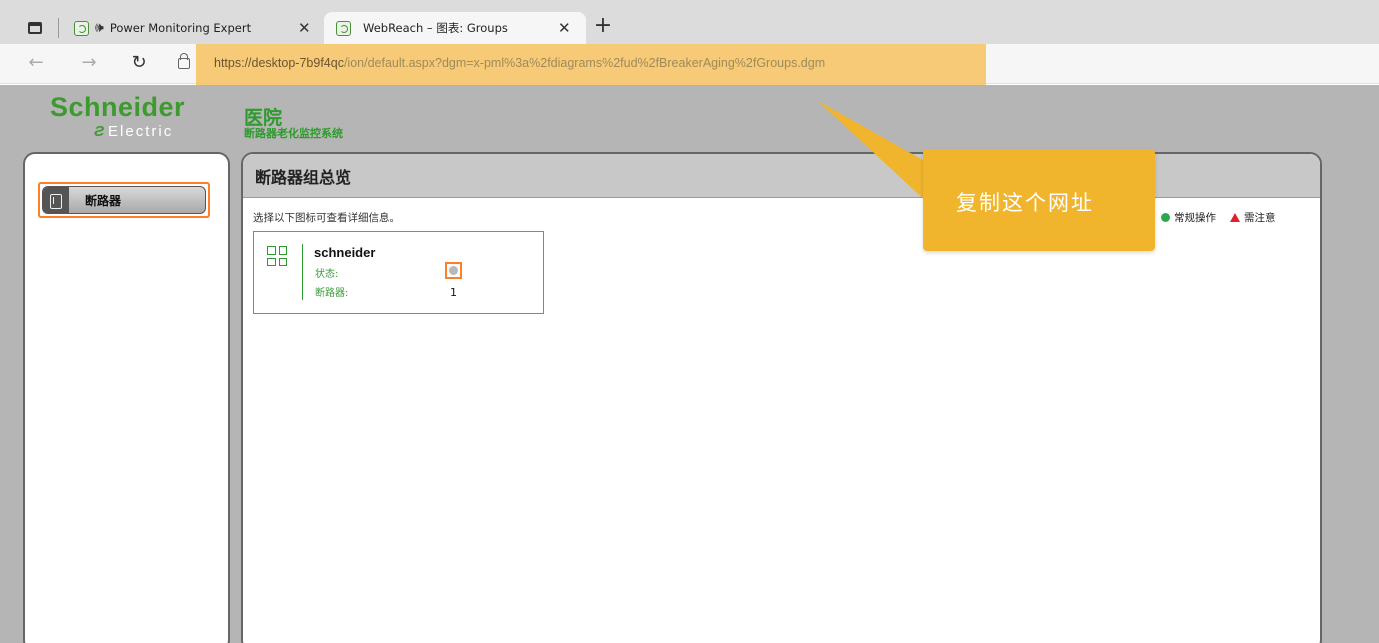 The height and width of the screenshot is (643, 1379). Describe the element at coordinates (327, 274) in the screenshot. I see `status-label: 状态:` at that location.